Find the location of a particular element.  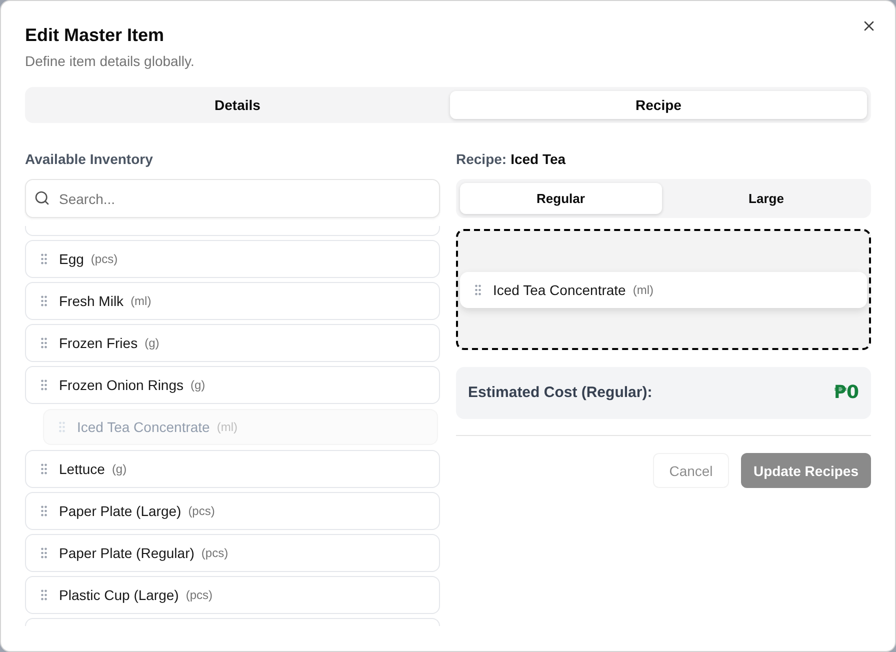

recipe-label: Recipe: is located at coordinates (481, 159).